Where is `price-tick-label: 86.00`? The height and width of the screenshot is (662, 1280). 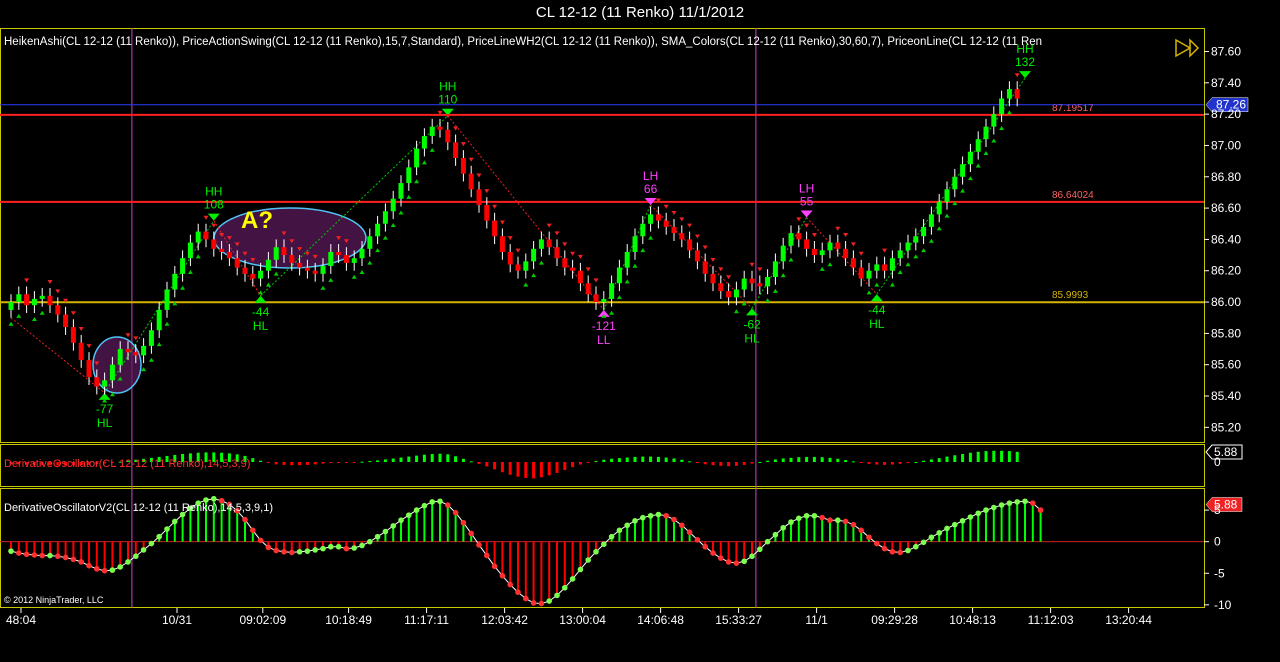 price-tick-label: 86.00 is located at coordinates (1226, 302).